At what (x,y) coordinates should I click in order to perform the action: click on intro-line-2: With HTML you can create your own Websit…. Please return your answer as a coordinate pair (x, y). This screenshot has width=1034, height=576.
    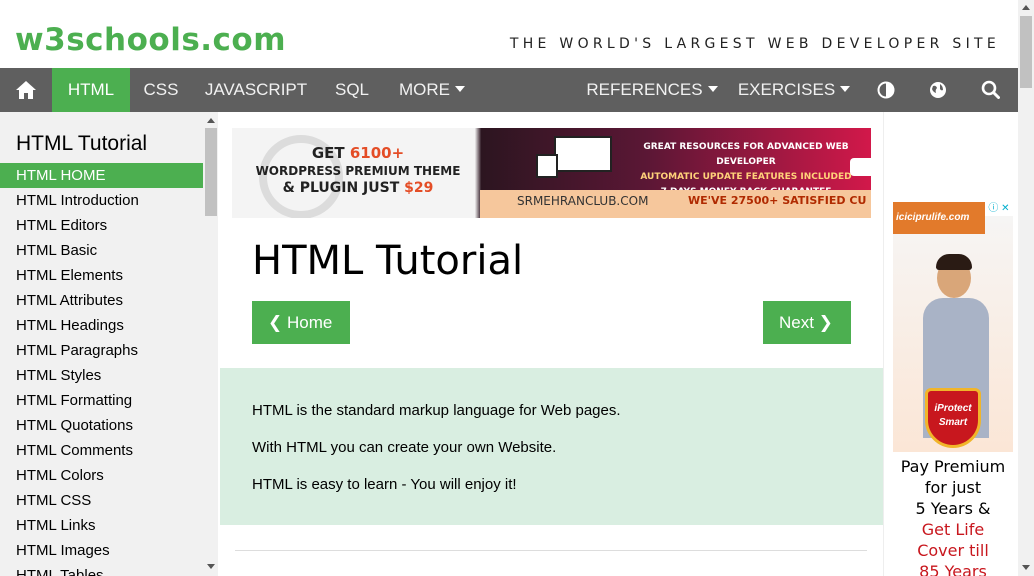
    Looking at the image, I should click on (404, 447).